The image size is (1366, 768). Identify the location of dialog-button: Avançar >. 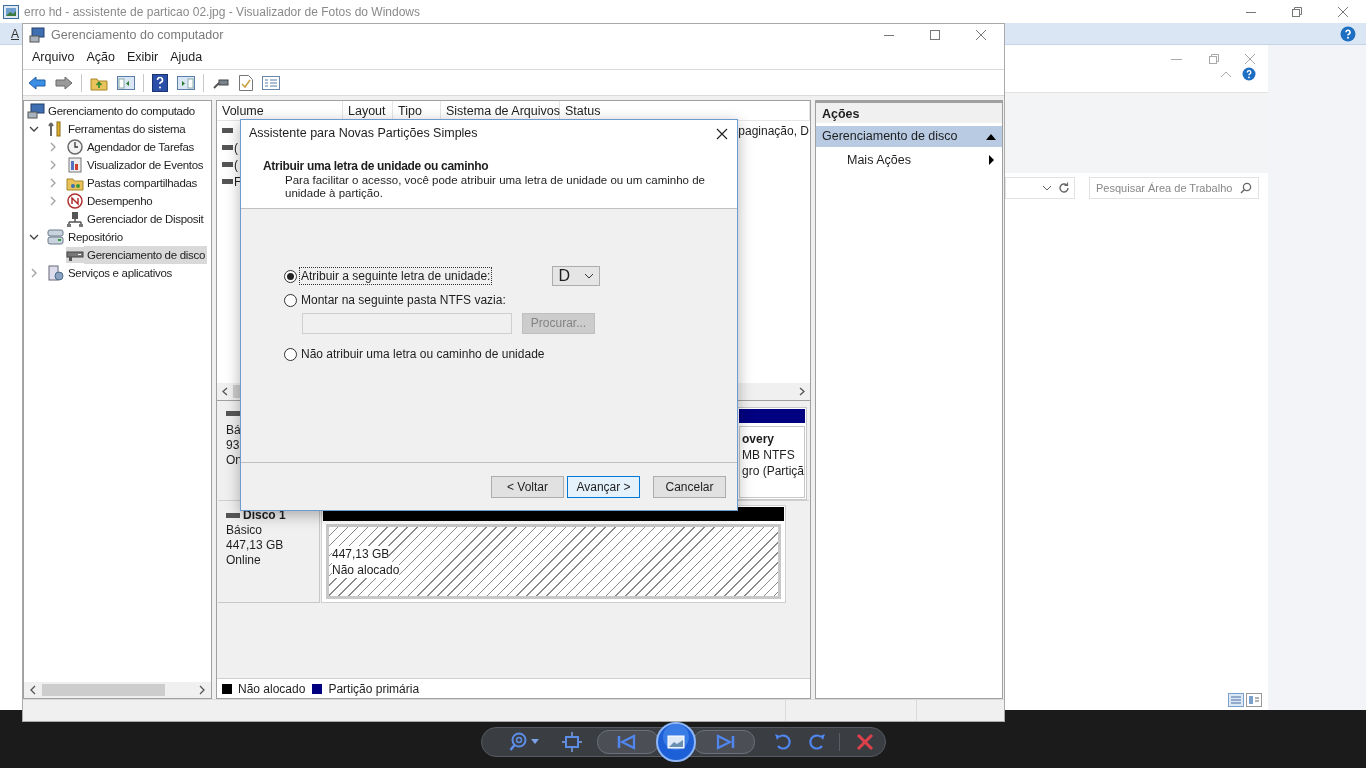
(603, 486).